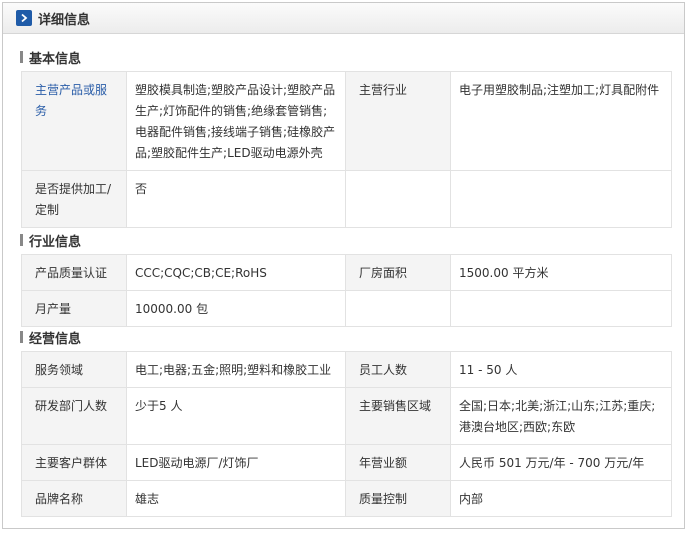  I want to click on employee-count-label: 员工人数, so click(398, 369).